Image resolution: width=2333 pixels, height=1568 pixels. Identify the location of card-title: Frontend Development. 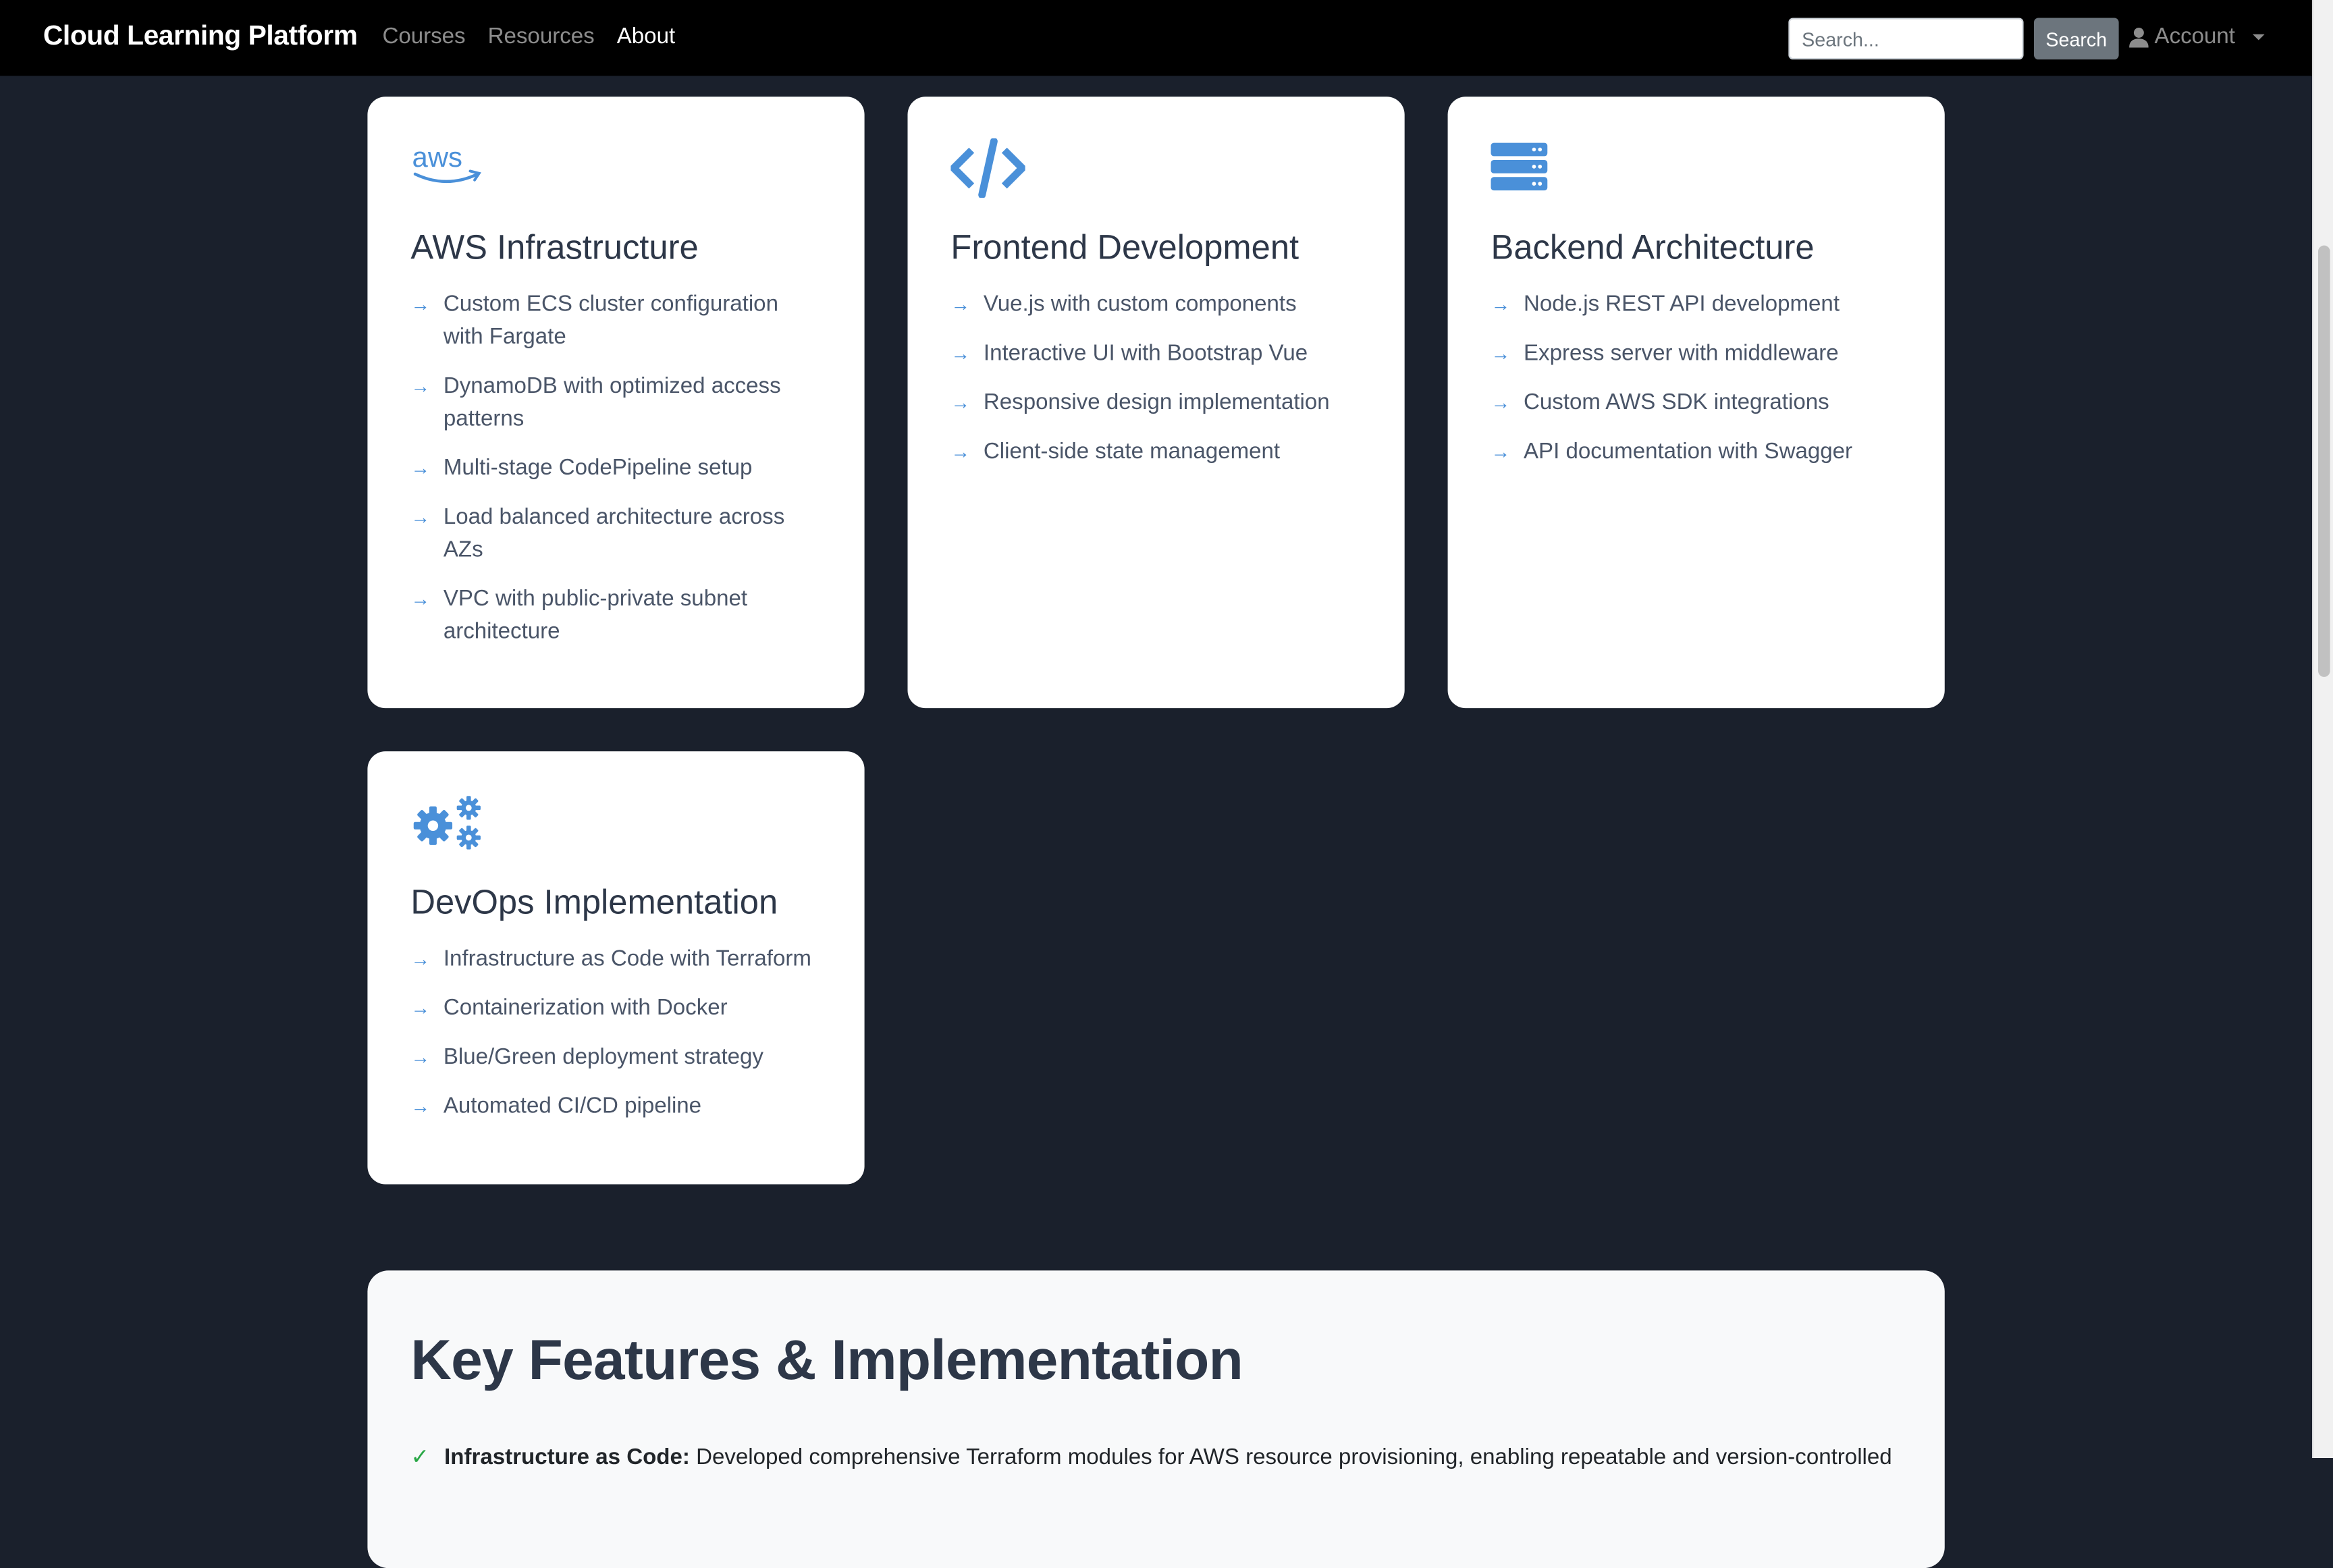
(1124, 247).